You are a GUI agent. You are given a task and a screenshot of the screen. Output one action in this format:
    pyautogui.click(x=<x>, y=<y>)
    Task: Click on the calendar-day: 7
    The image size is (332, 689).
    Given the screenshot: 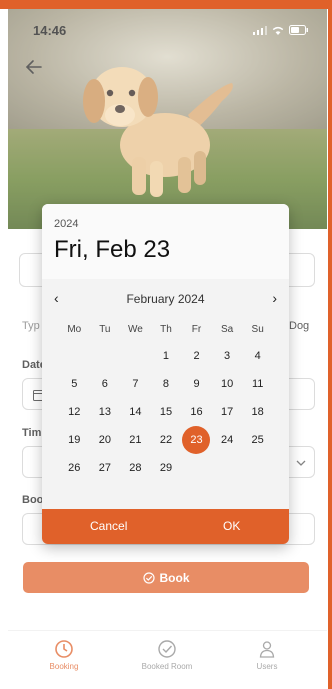 What is the action you would take?
    pyautogui.click(x=135, y=384)
    